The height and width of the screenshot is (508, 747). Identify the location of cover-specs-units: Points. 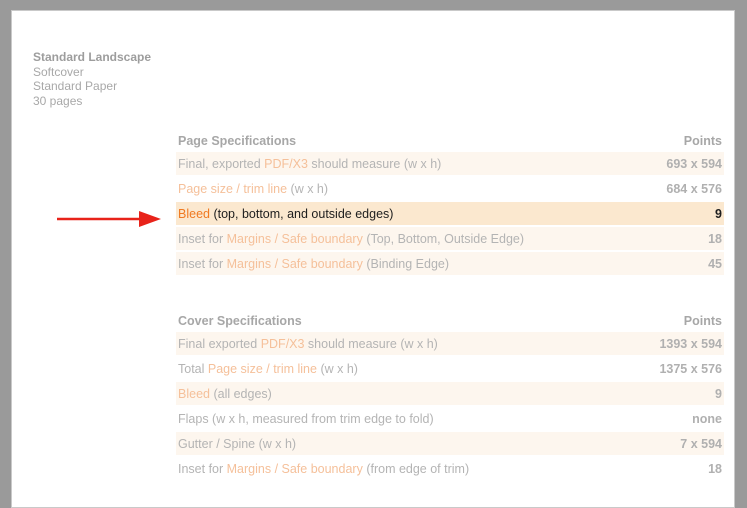
(702, 320).